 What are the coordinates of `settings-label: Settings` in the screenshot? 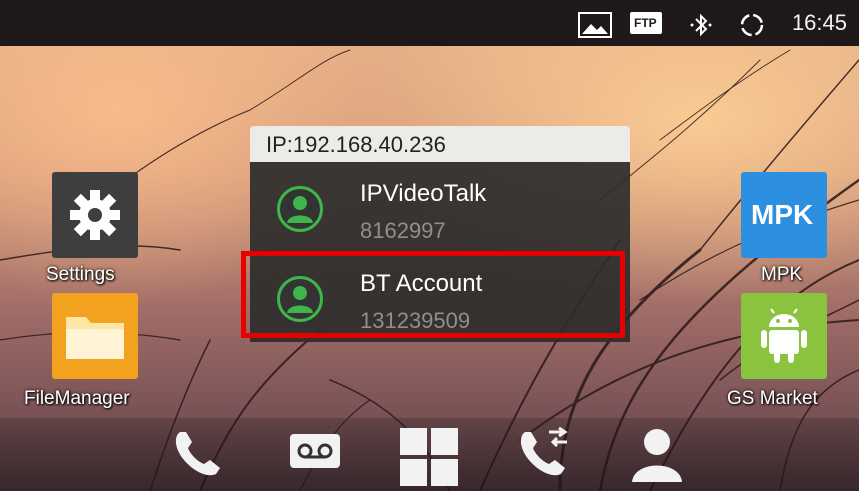 It's located at (80, 274).